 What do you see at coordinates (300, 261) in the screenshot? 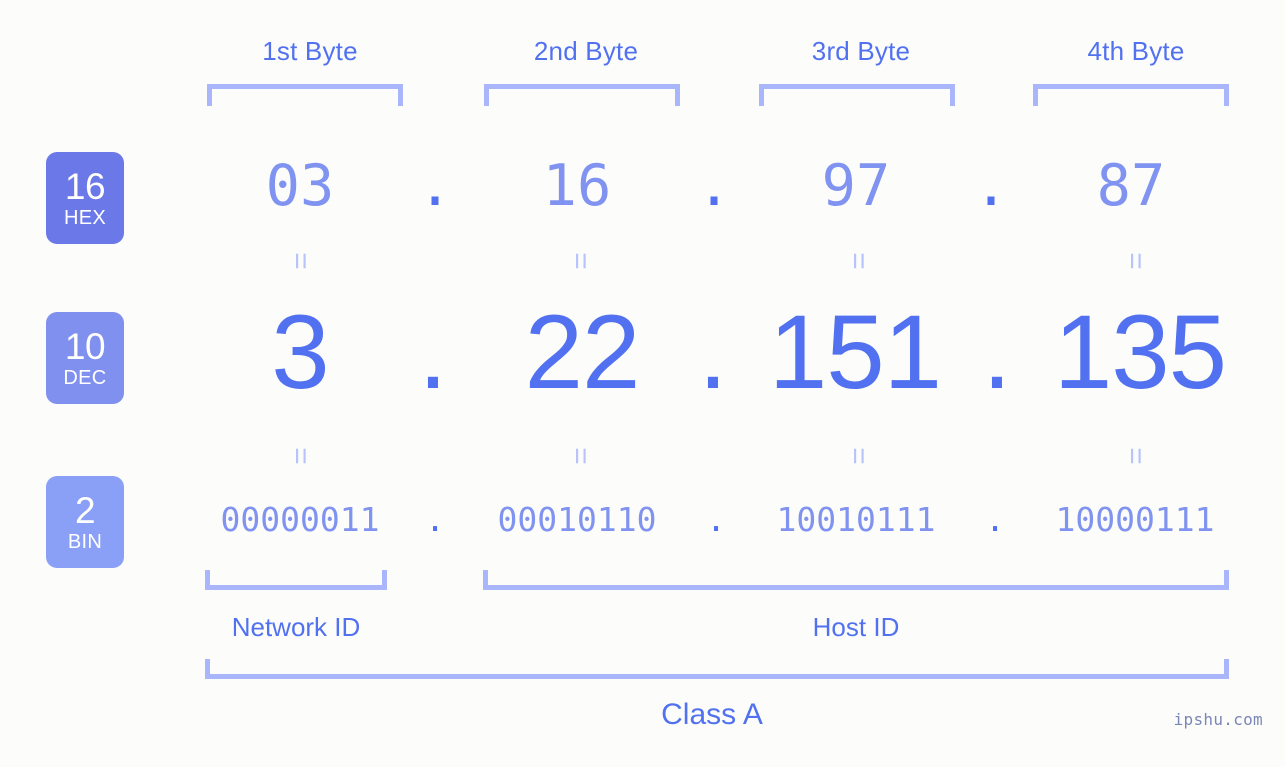
I see `equals-mark-hex-dec-1: =` at bounding box center [300, 261].